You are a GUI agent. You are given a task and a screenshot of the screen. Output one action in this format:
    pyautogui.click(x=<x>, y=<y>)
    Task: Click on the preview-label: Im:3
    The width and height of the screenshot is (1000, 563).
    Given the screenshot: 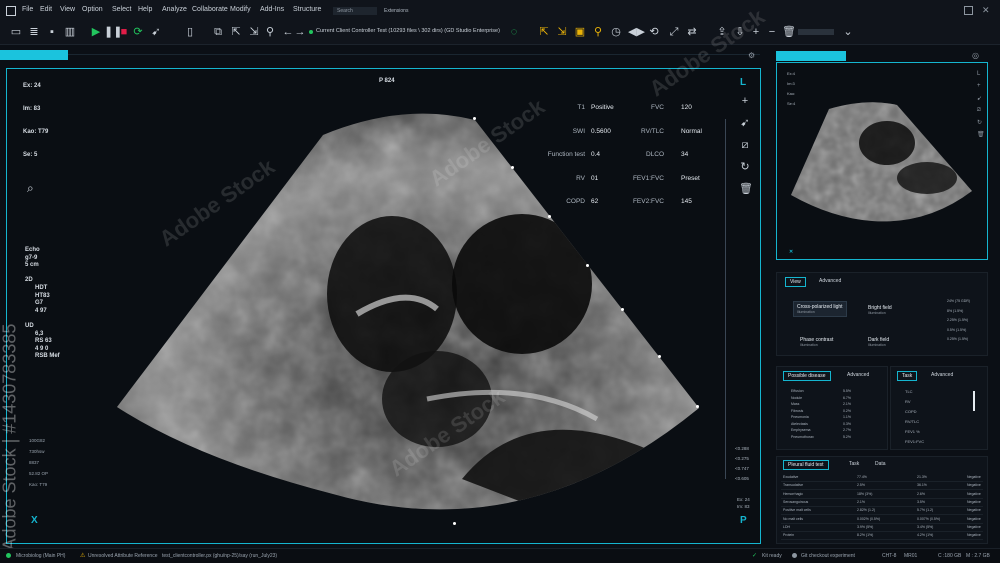 What is the action you would take?
    pyautogui.click(x=791, y=83)
    